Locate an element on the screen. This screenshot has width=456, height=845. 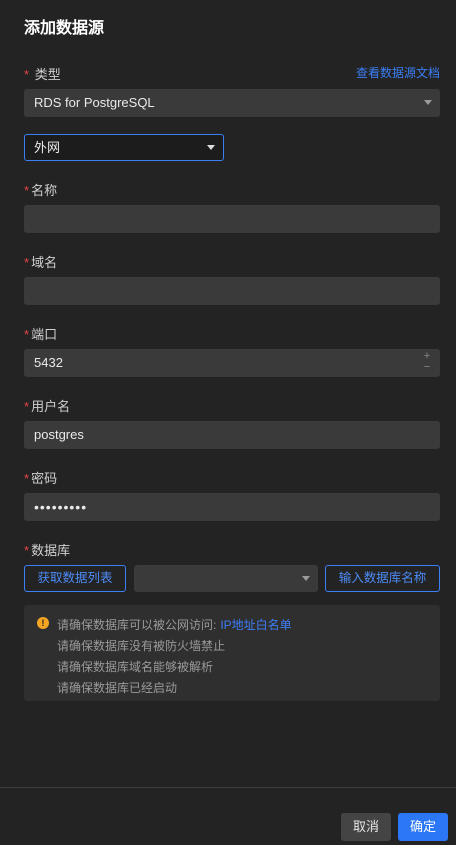
type-label-text: 类型 is located at coordinates (47, 74).